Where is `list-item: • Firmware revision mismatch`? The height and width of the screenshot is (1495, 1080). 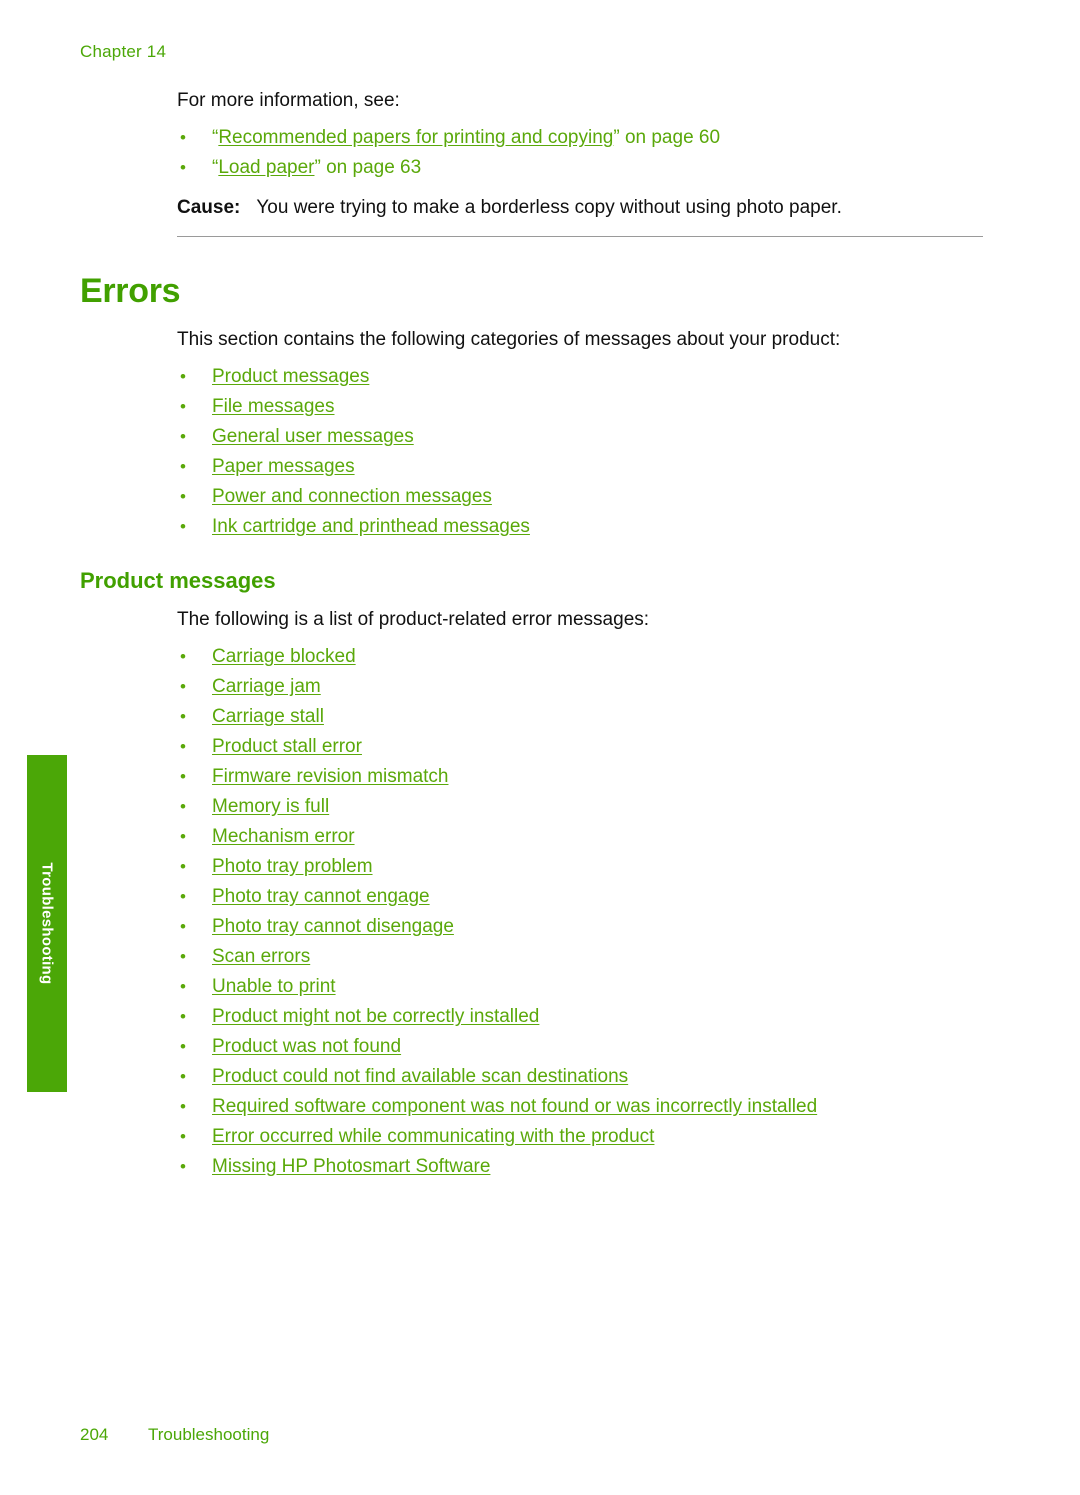
list-item: • Firmware revision mismatch is located at coordinates (587, 777).